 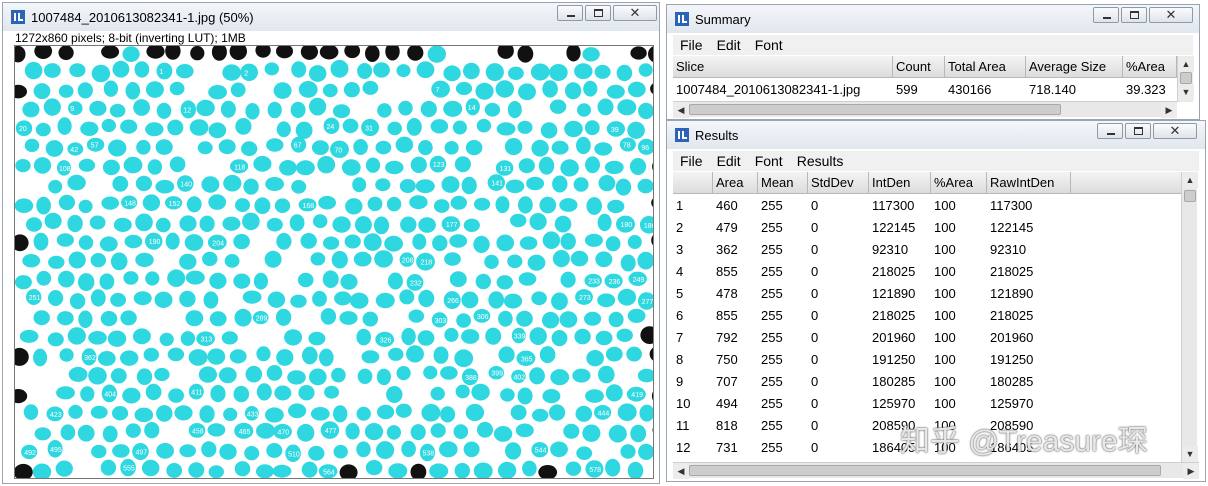 I want to click on column-header-total-area: Total Area, so click(x=985, y=67).